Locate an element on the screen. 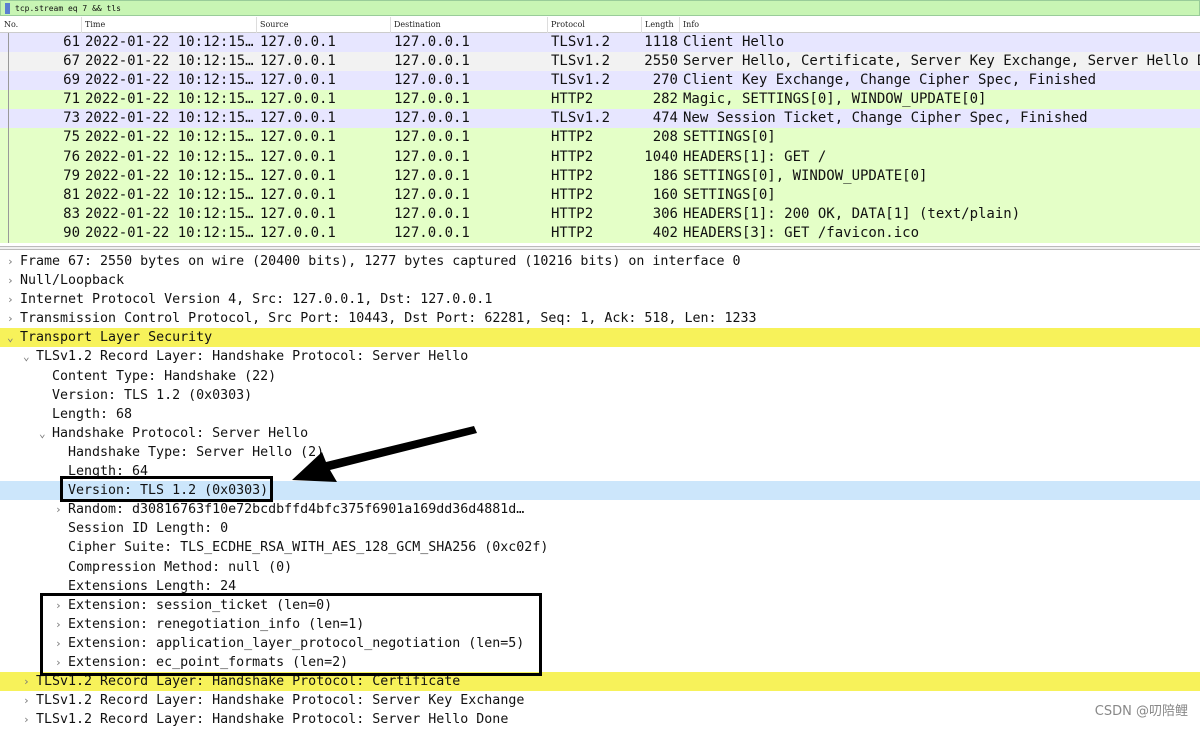 This screenshot has height=729, width=1200. watermark: CSDN @叨陪鲤 is located at coordinates (1141, 711).